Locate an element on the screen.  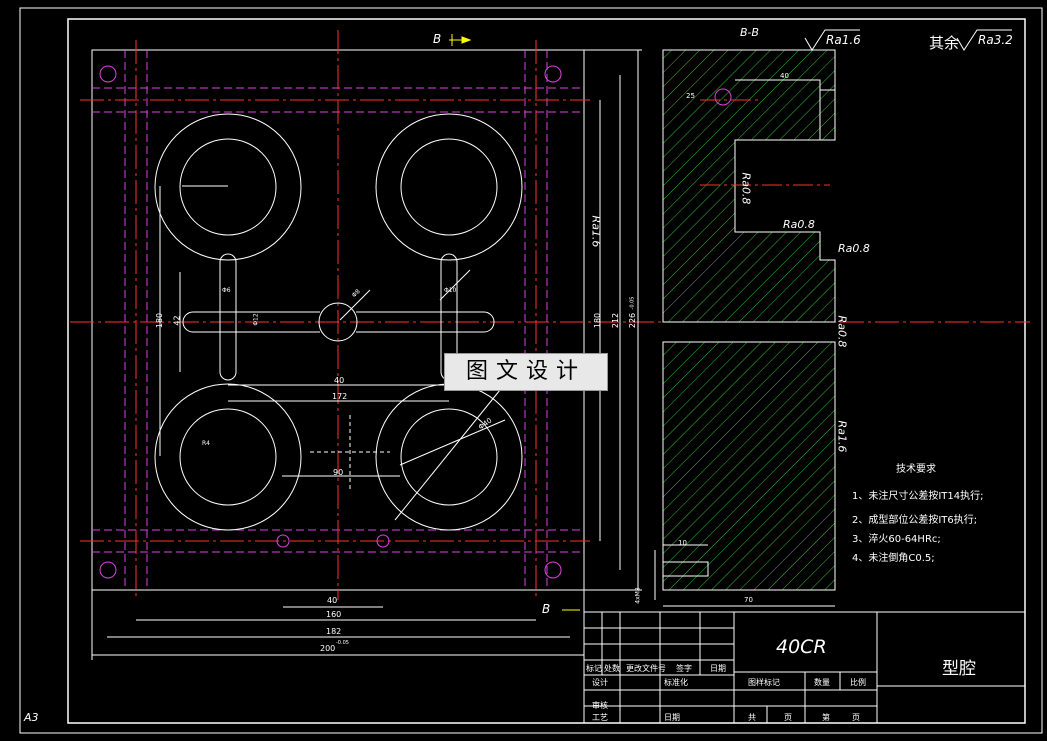
roughness-general-value: Ra3.2 is located at coordinates (995, 40).